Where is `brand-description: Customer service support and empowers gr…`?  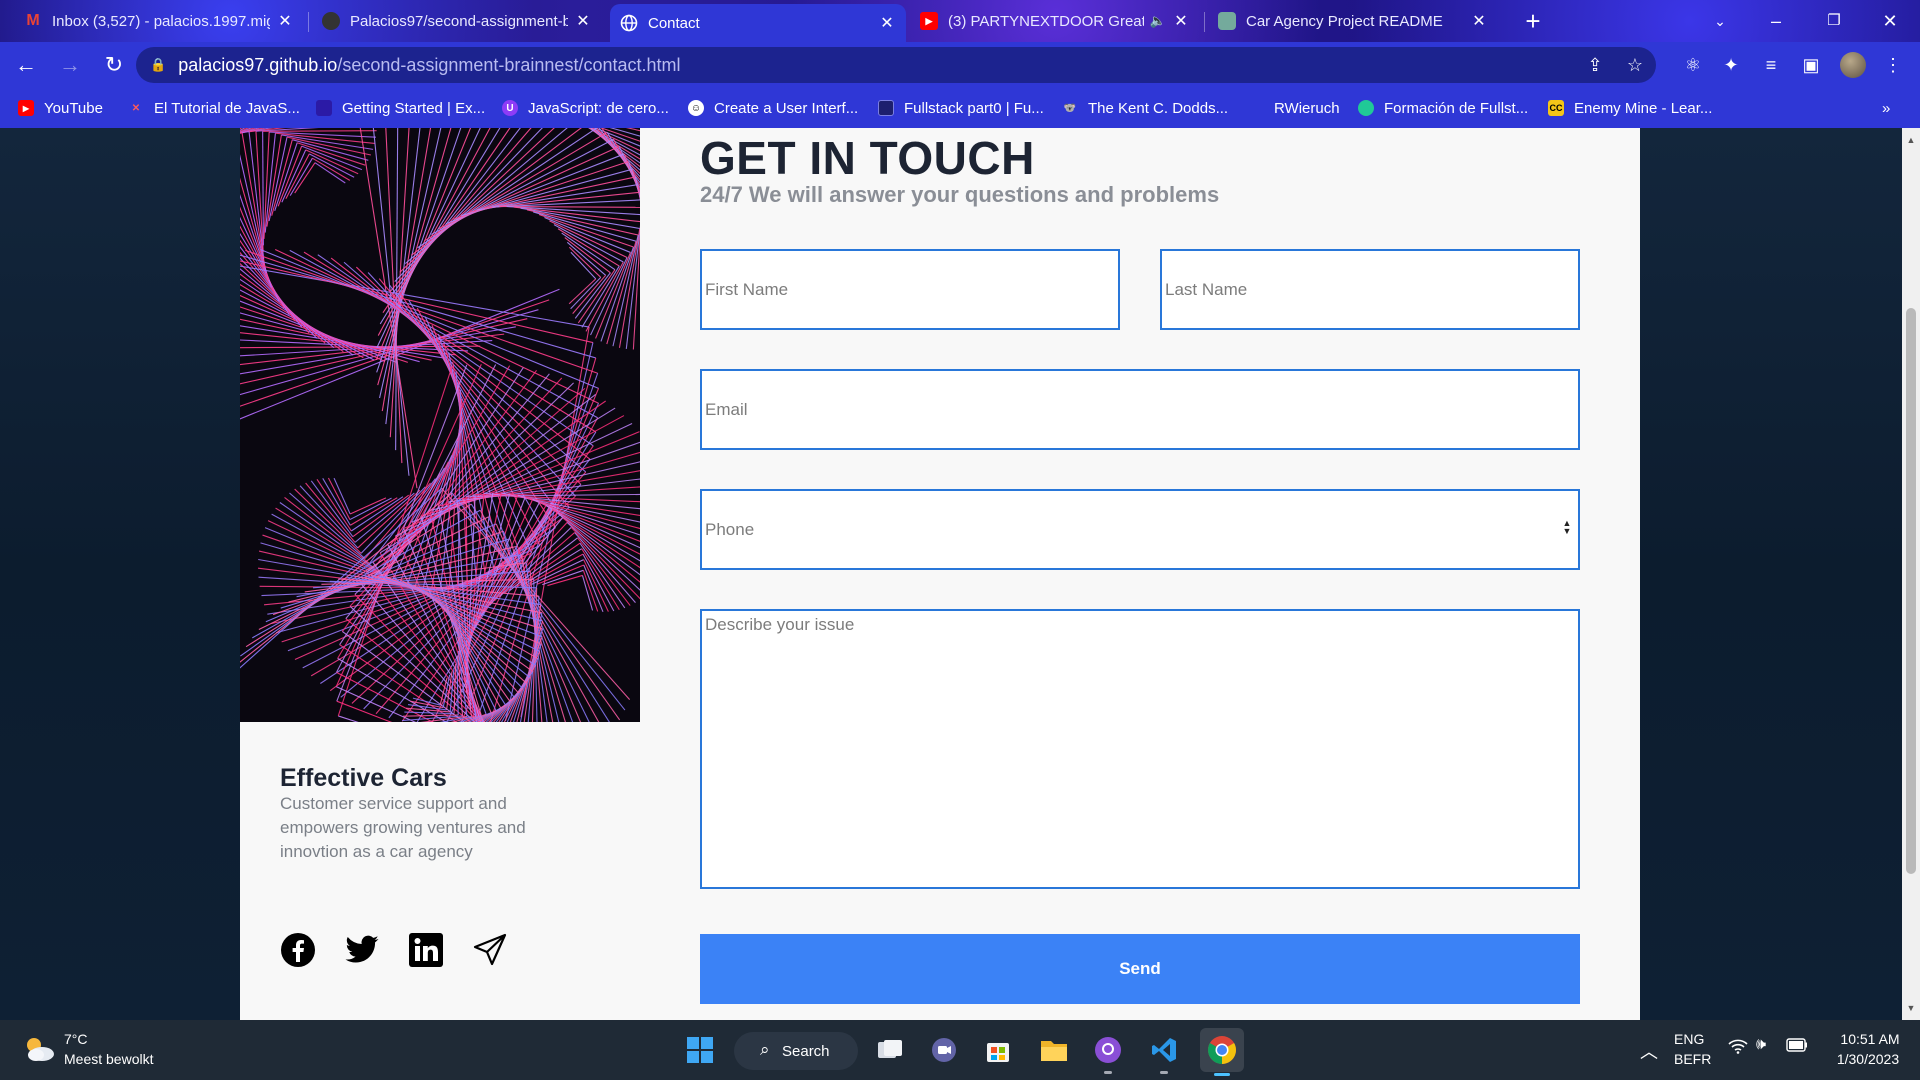
brand-description: Customer service support and empowers gr… is located at coordinates (403, 827).